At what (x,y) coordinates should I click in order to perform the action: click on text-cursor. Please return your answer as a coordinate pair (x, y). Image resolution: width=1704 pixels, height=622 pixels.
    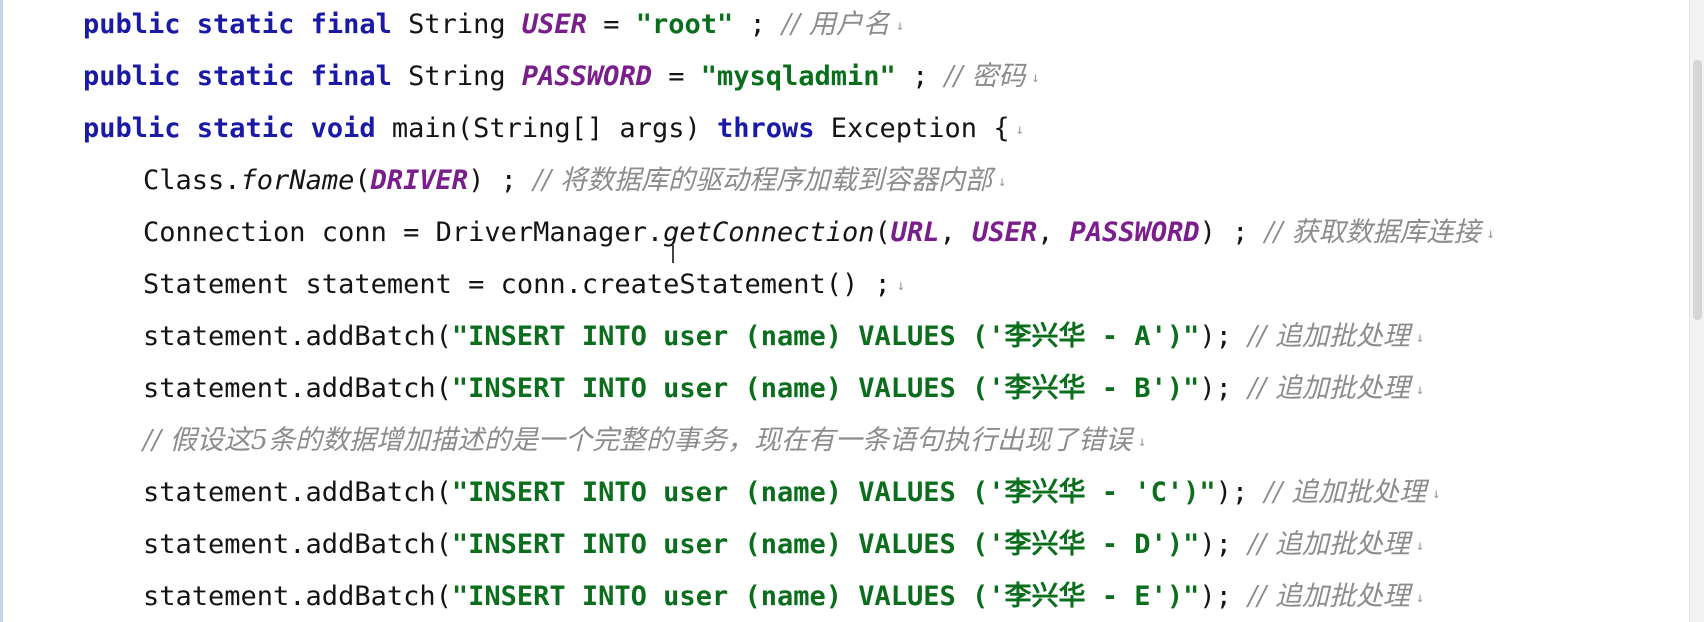
    Looking at the image, I should click on (673, 254).